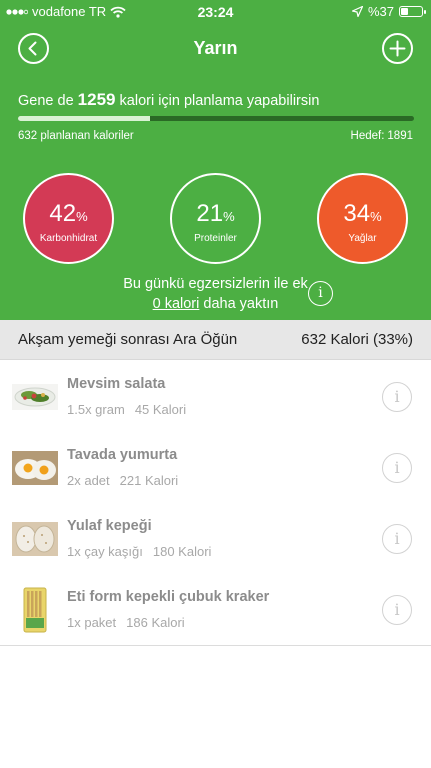  I want to click on plus-icon, so click(397, 48).